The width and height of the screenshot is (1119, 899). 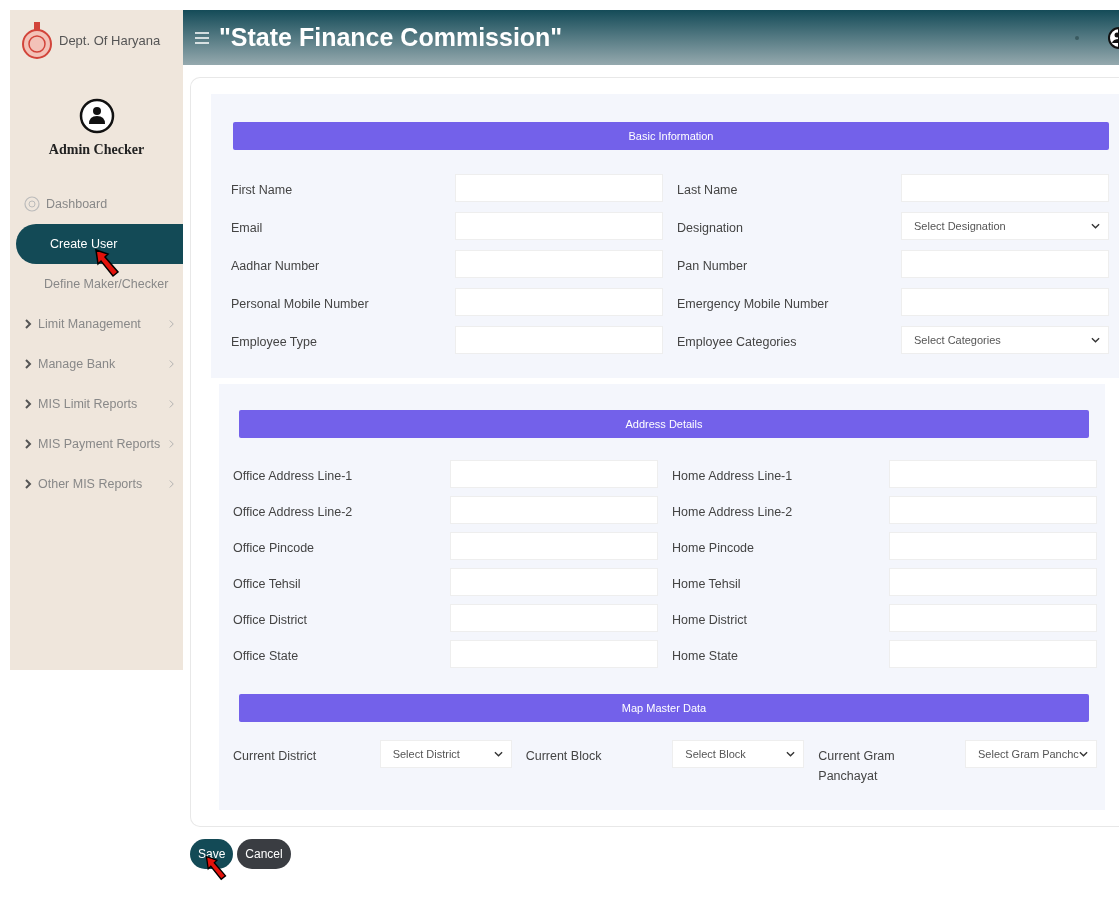 What do you see at coordinates (709, 620) in the screenshot?
I see `field-label: Home District` at bounding box center [709, 620].